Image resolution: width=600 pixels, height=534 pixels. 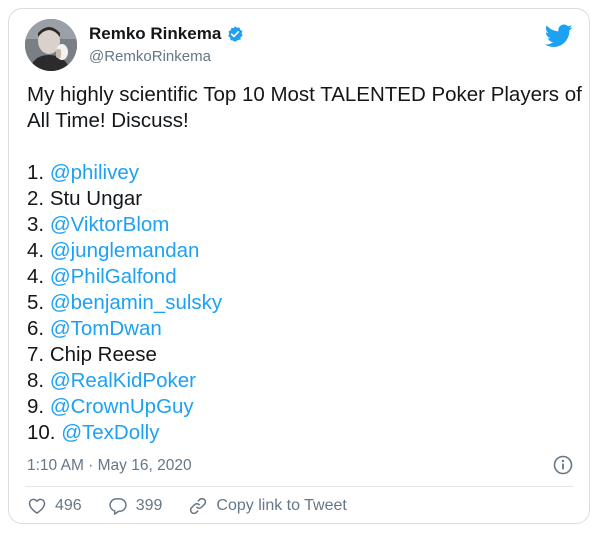 What do you see at coordinates (236, 34) in the screenshot?
I see `verified-badge-icon` at bounding box center [236, 34].